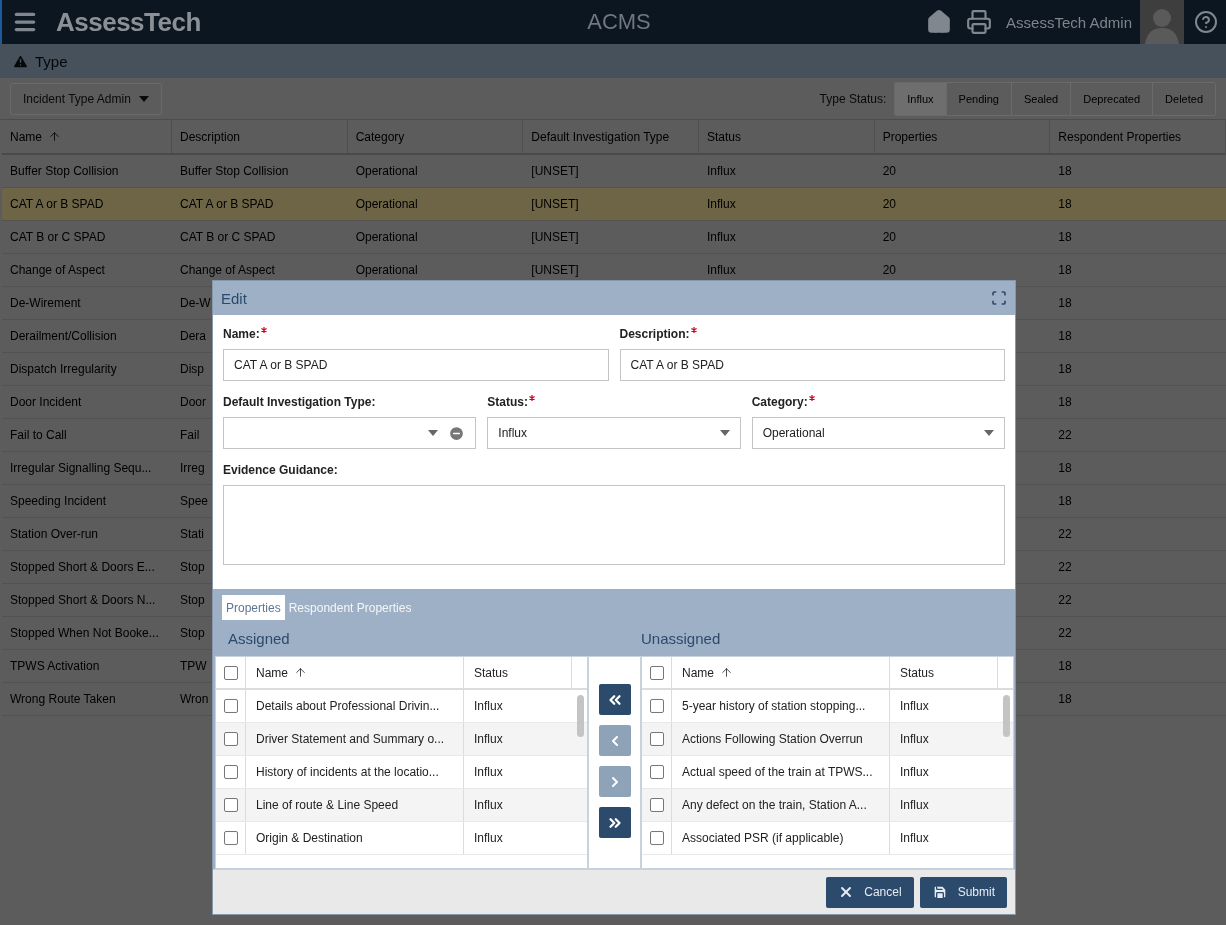 This screenshot has width=1226, height=925. What do you see at coordinates (878, 433) in the screenshot?
I see `select-field: Operational` at bounding box center [878, 433].